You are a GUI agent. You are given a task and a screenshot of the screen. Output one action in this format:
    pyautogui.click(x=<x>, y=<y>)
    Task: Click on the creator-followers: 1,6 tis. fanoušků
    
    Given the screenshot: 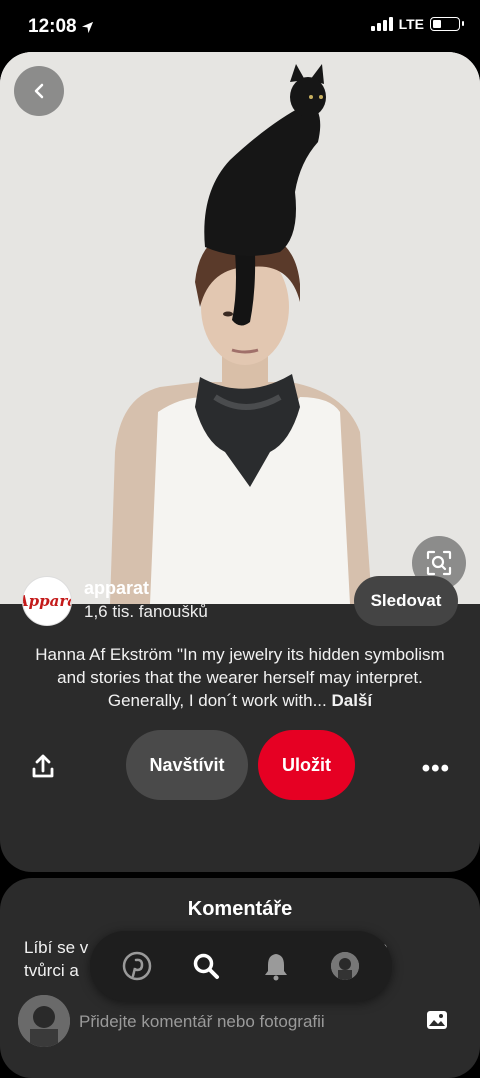 What is the action you would take?
    pyautogui.click(x=146, y=611)
    